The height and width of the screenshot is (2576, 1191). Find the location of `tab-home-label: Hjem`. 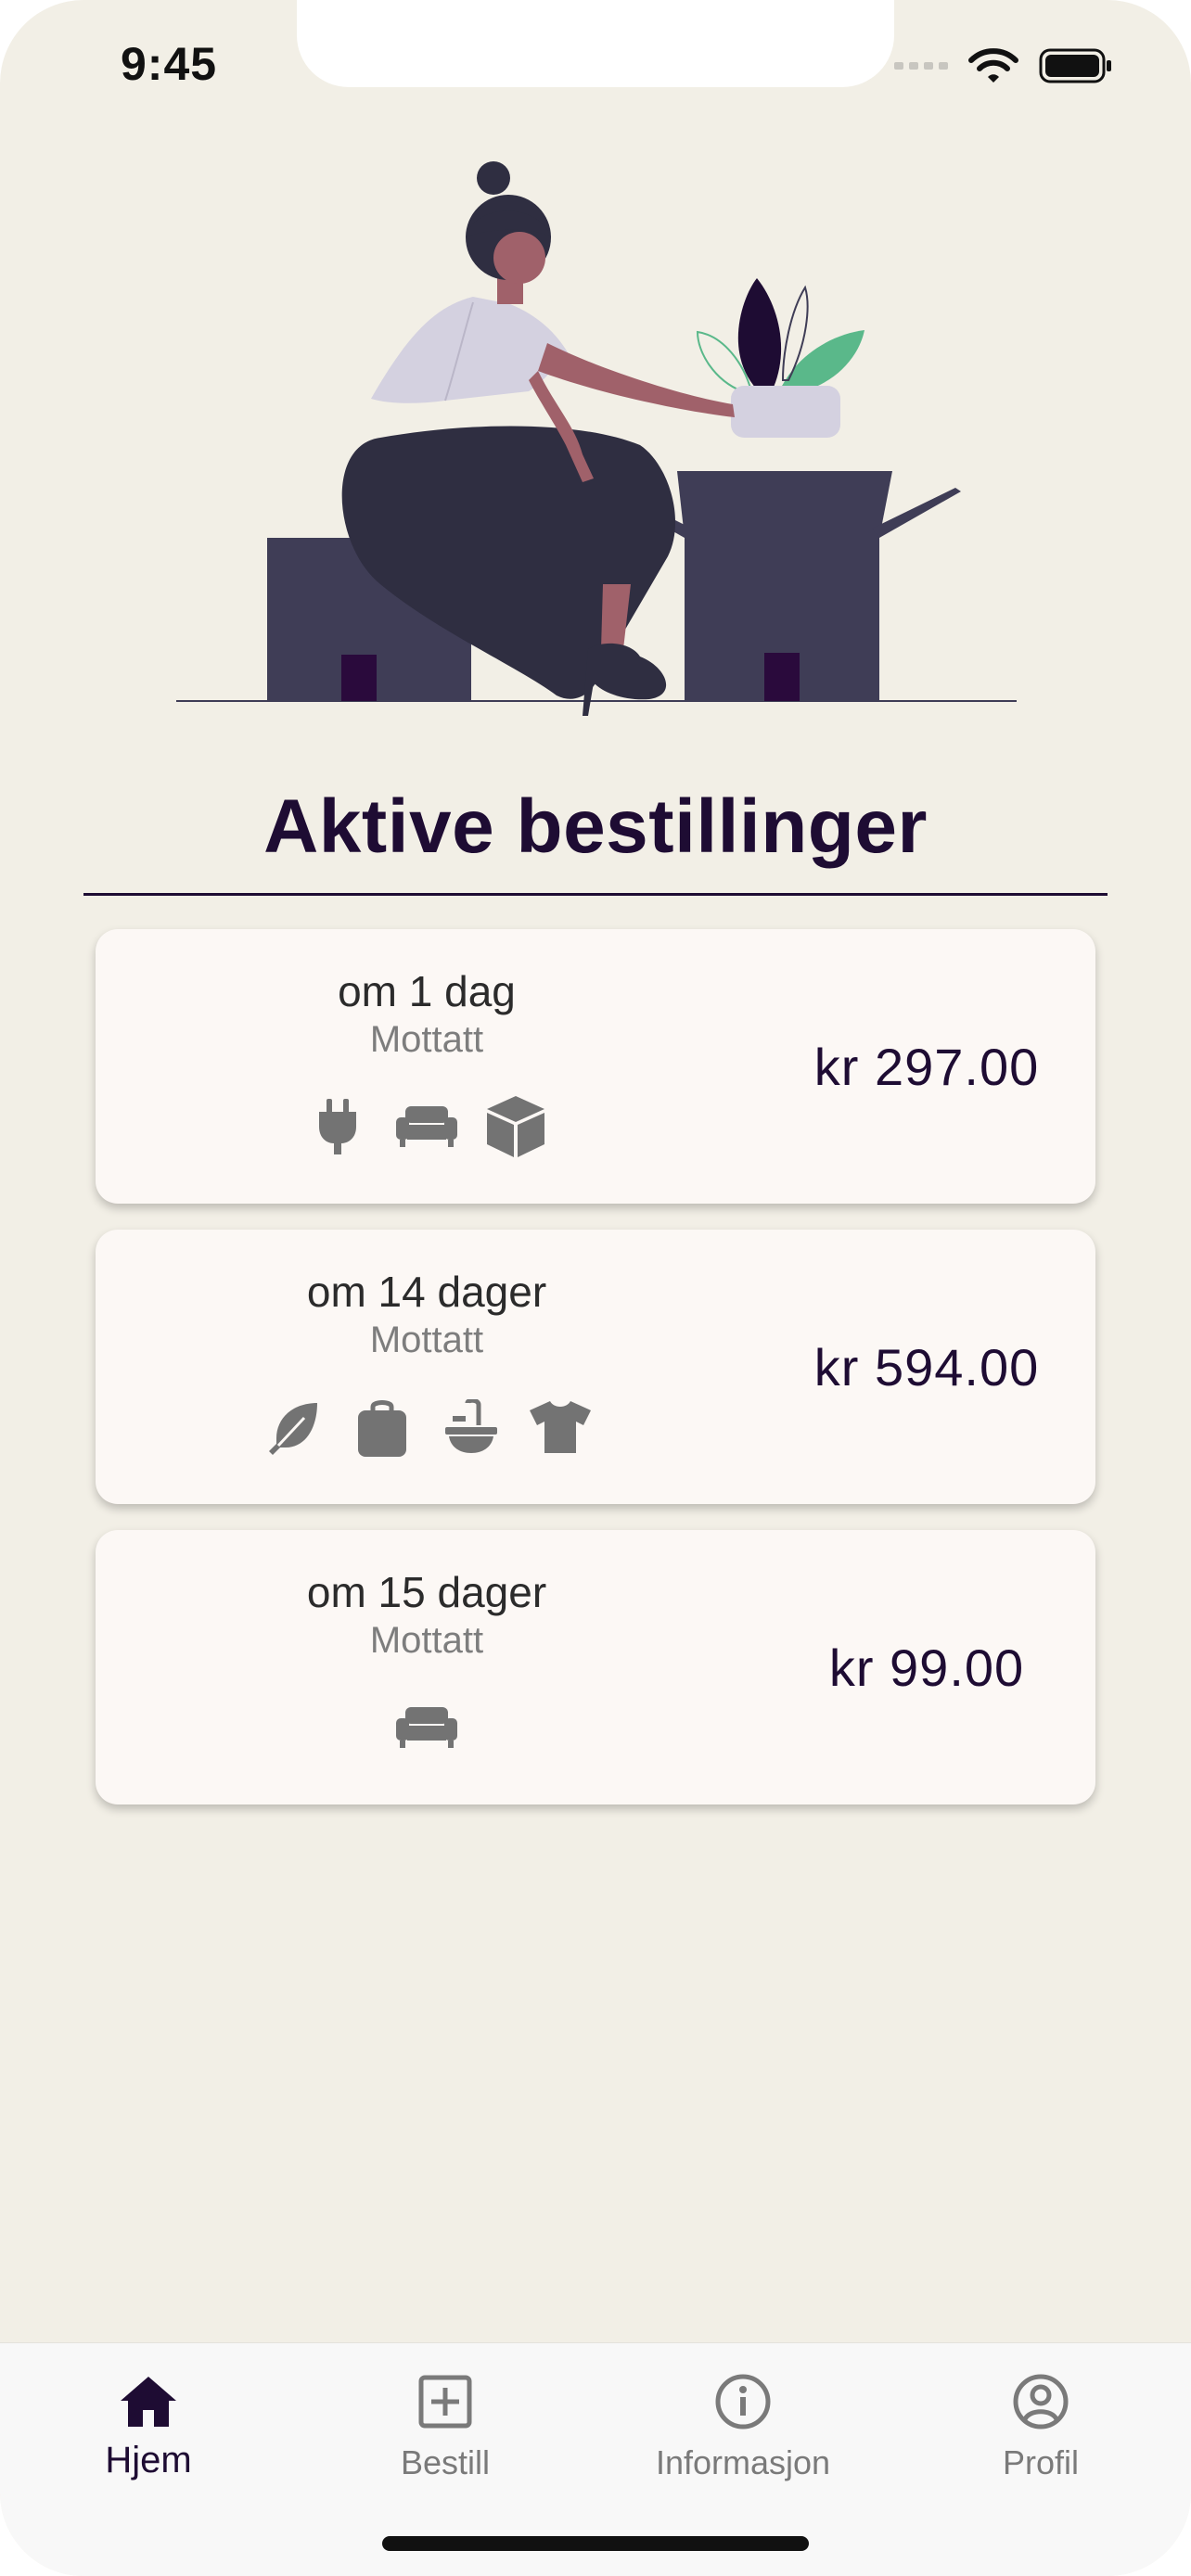

tab-home-label: Hjem is located at coordinates (148, 2460).